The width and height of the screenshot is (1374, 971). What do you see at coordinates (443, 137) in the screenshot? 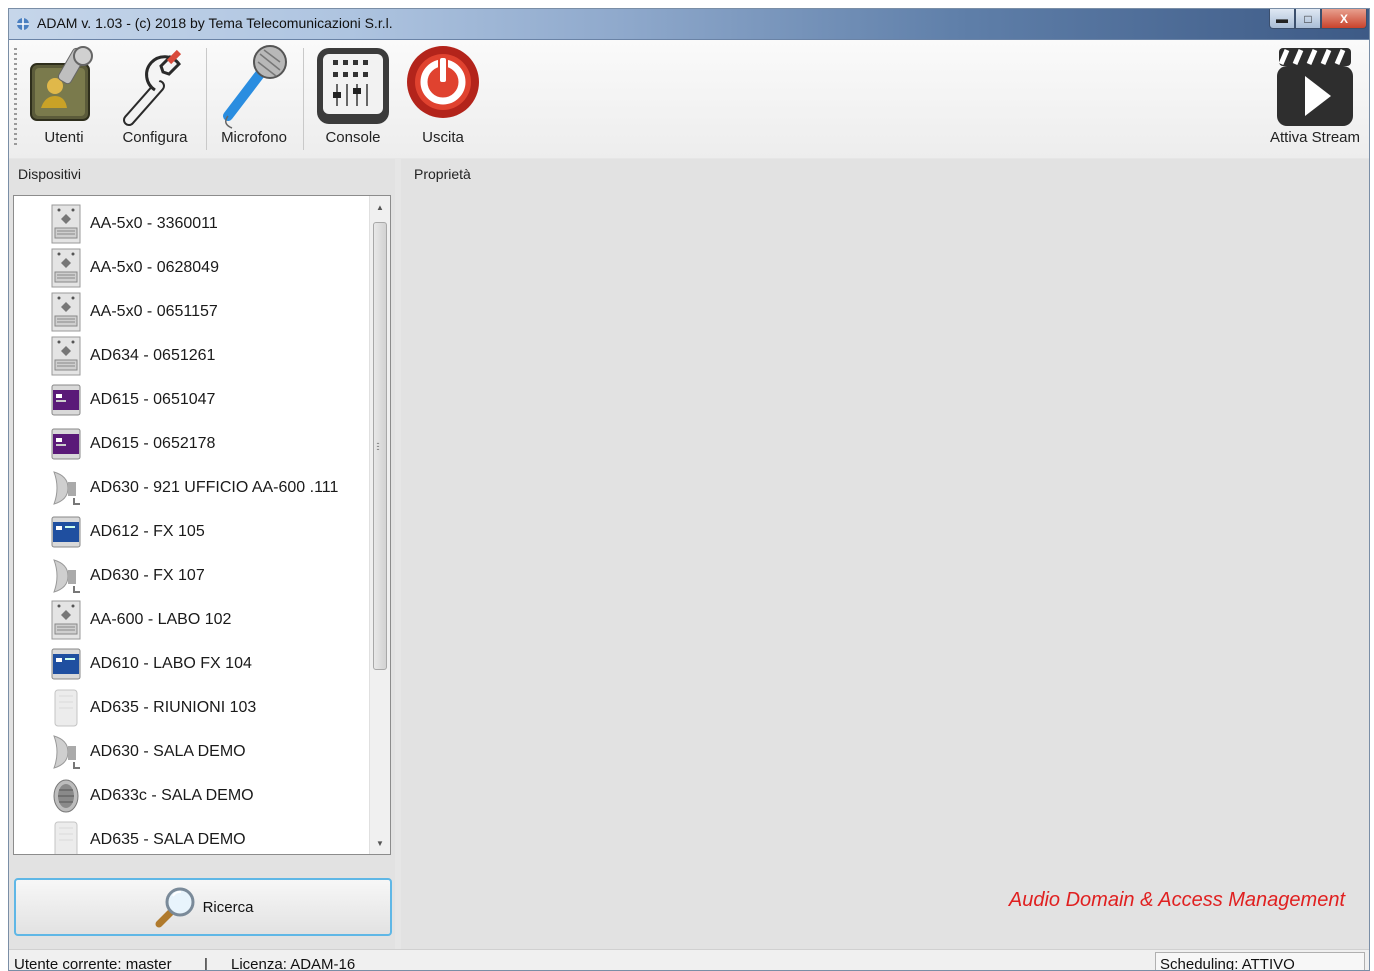
I see `exit-label: Uscita` at bounding box center [443, 137].